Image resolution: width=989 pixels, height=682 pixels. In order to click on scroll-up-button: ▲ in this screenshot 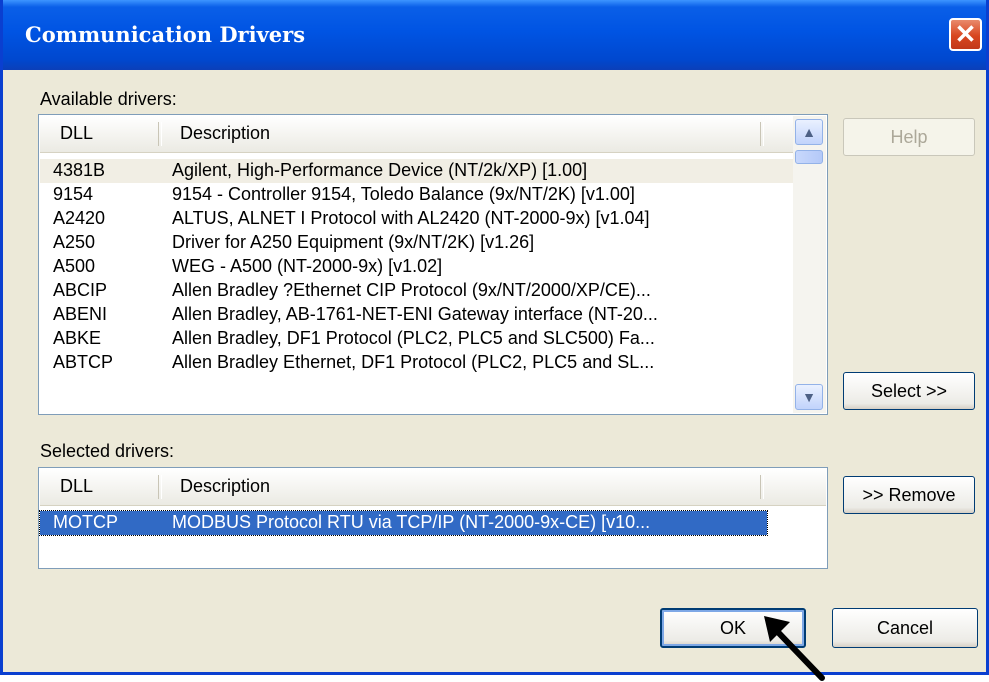, I will do `click(809, 132)`.